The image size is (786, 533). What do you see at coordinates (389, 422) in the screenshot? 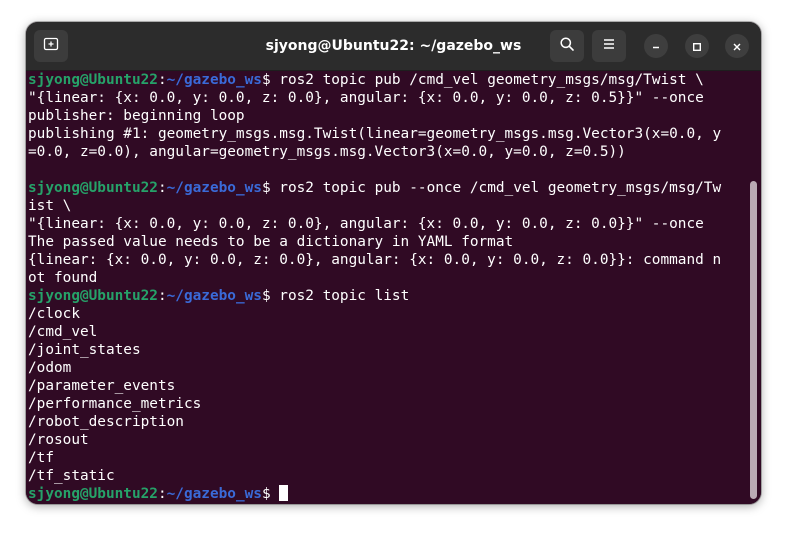
I see `output-line: /robot_description` at bounding box center [389, 422].